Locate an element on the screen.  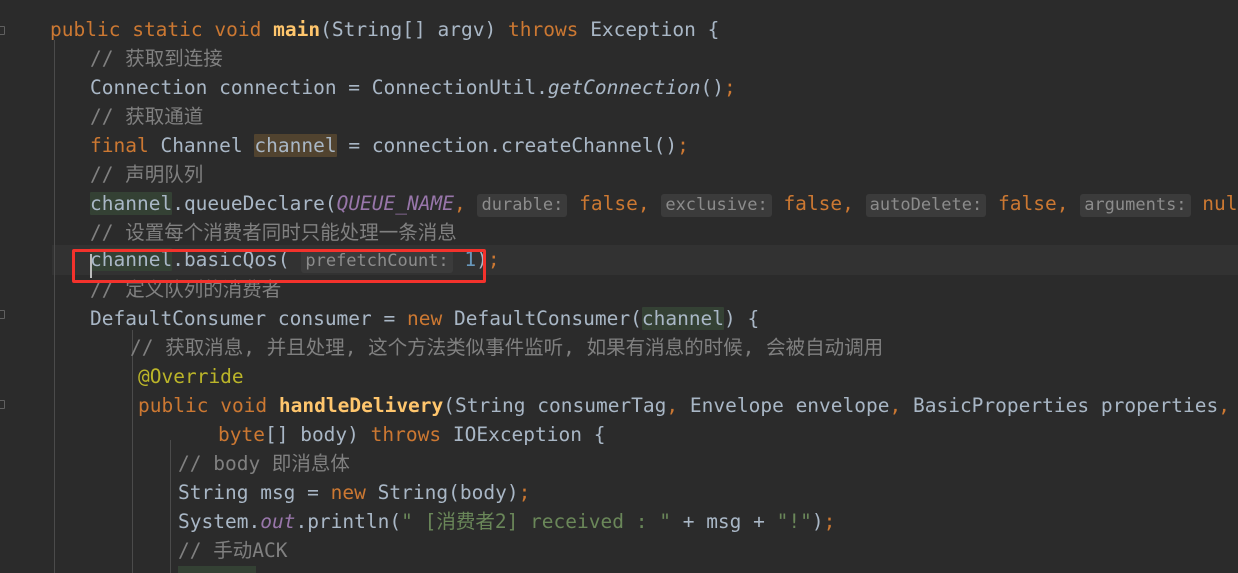
code-token: static is located at coordinates (167, 29).